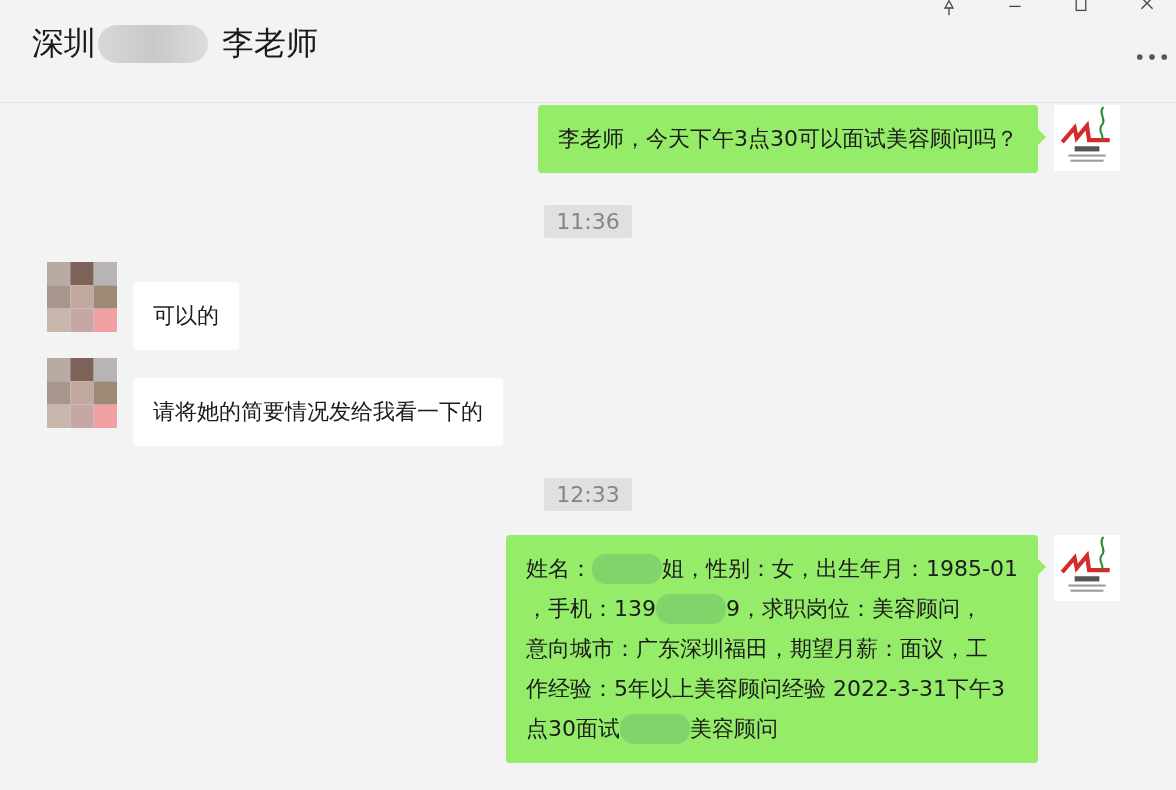 Image resolution: width=1176 pixels, height=790 pixels. What do you see at coordinates (591, 609) in the screenshot?
I see `message-text: ，手机：139` at bounding box center [591, 609].